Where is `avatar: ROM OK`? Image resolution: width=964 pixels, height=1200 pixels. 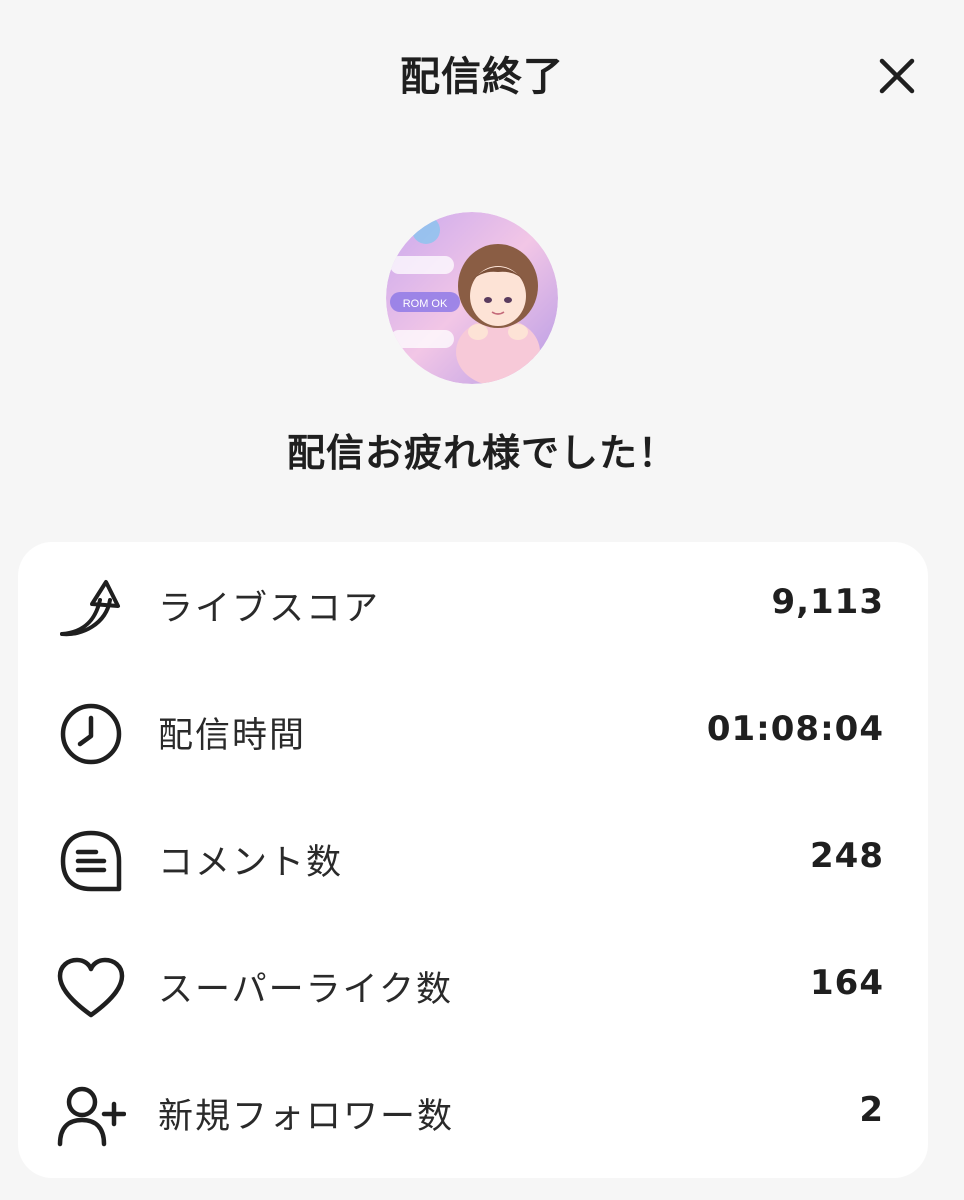
avatar: ROM OK is located at coordinates (472, 298).